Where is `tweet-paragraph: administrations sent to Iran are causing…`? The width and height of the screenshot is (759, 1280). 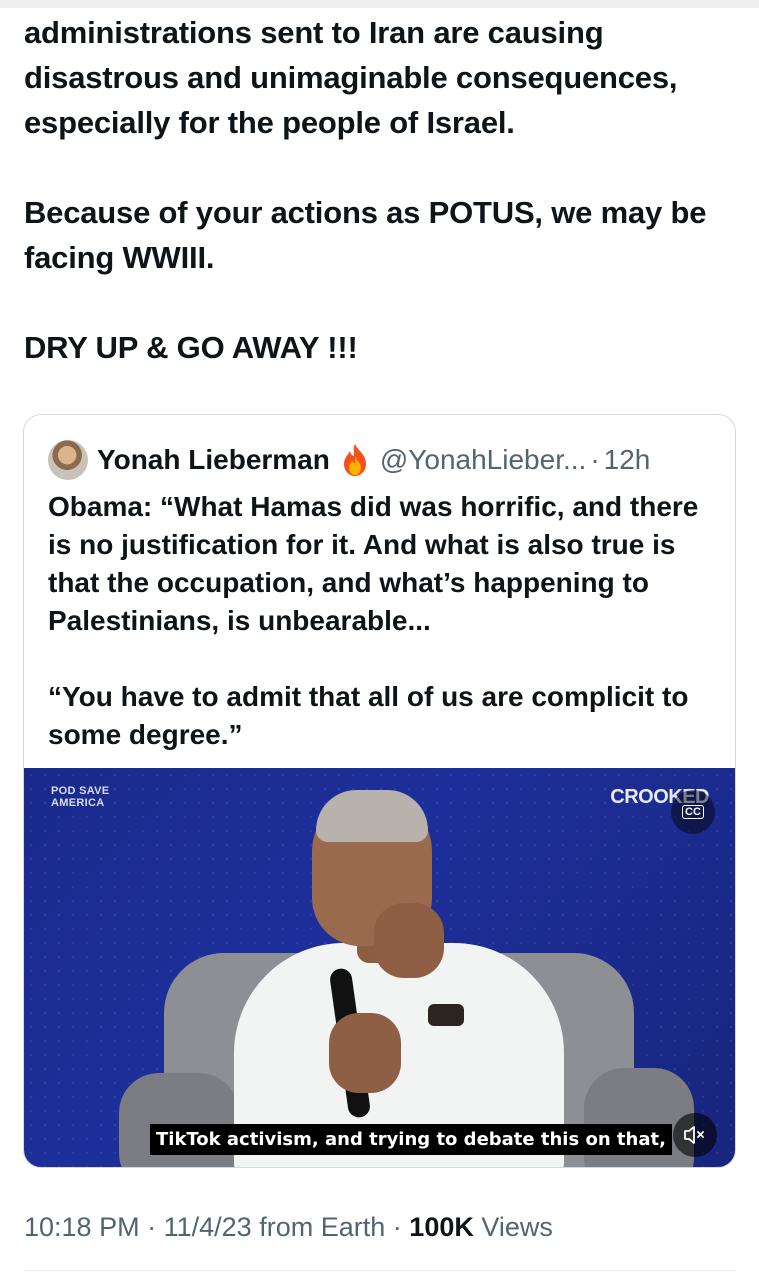 tweet-paragraph: administrations sent to Iran are causing… is located at coordinates (351, 77).